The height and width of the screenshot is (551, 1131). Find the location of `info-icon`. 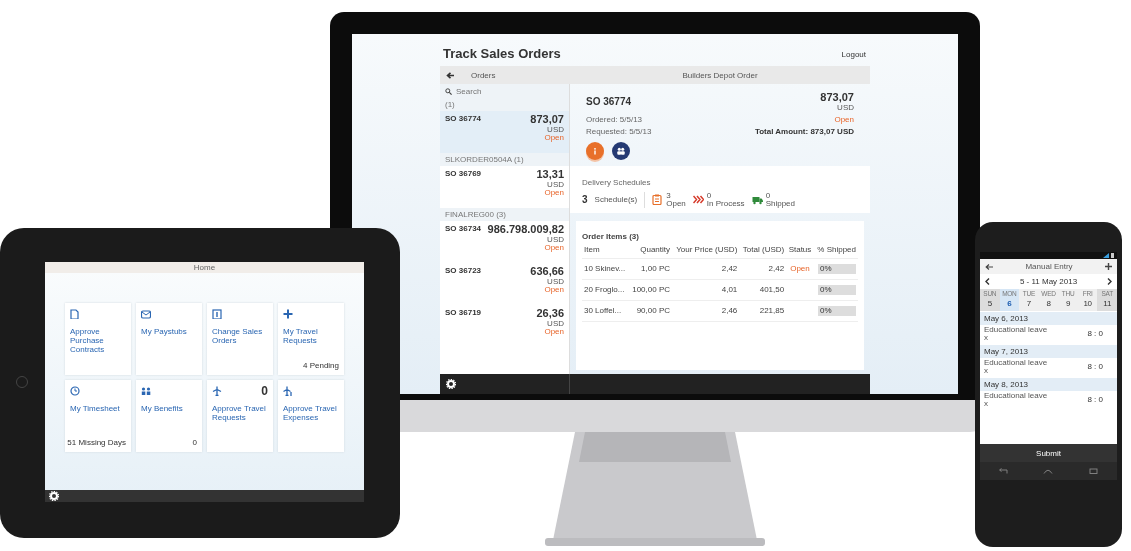

info-icon is located at coordinates (595, 150).